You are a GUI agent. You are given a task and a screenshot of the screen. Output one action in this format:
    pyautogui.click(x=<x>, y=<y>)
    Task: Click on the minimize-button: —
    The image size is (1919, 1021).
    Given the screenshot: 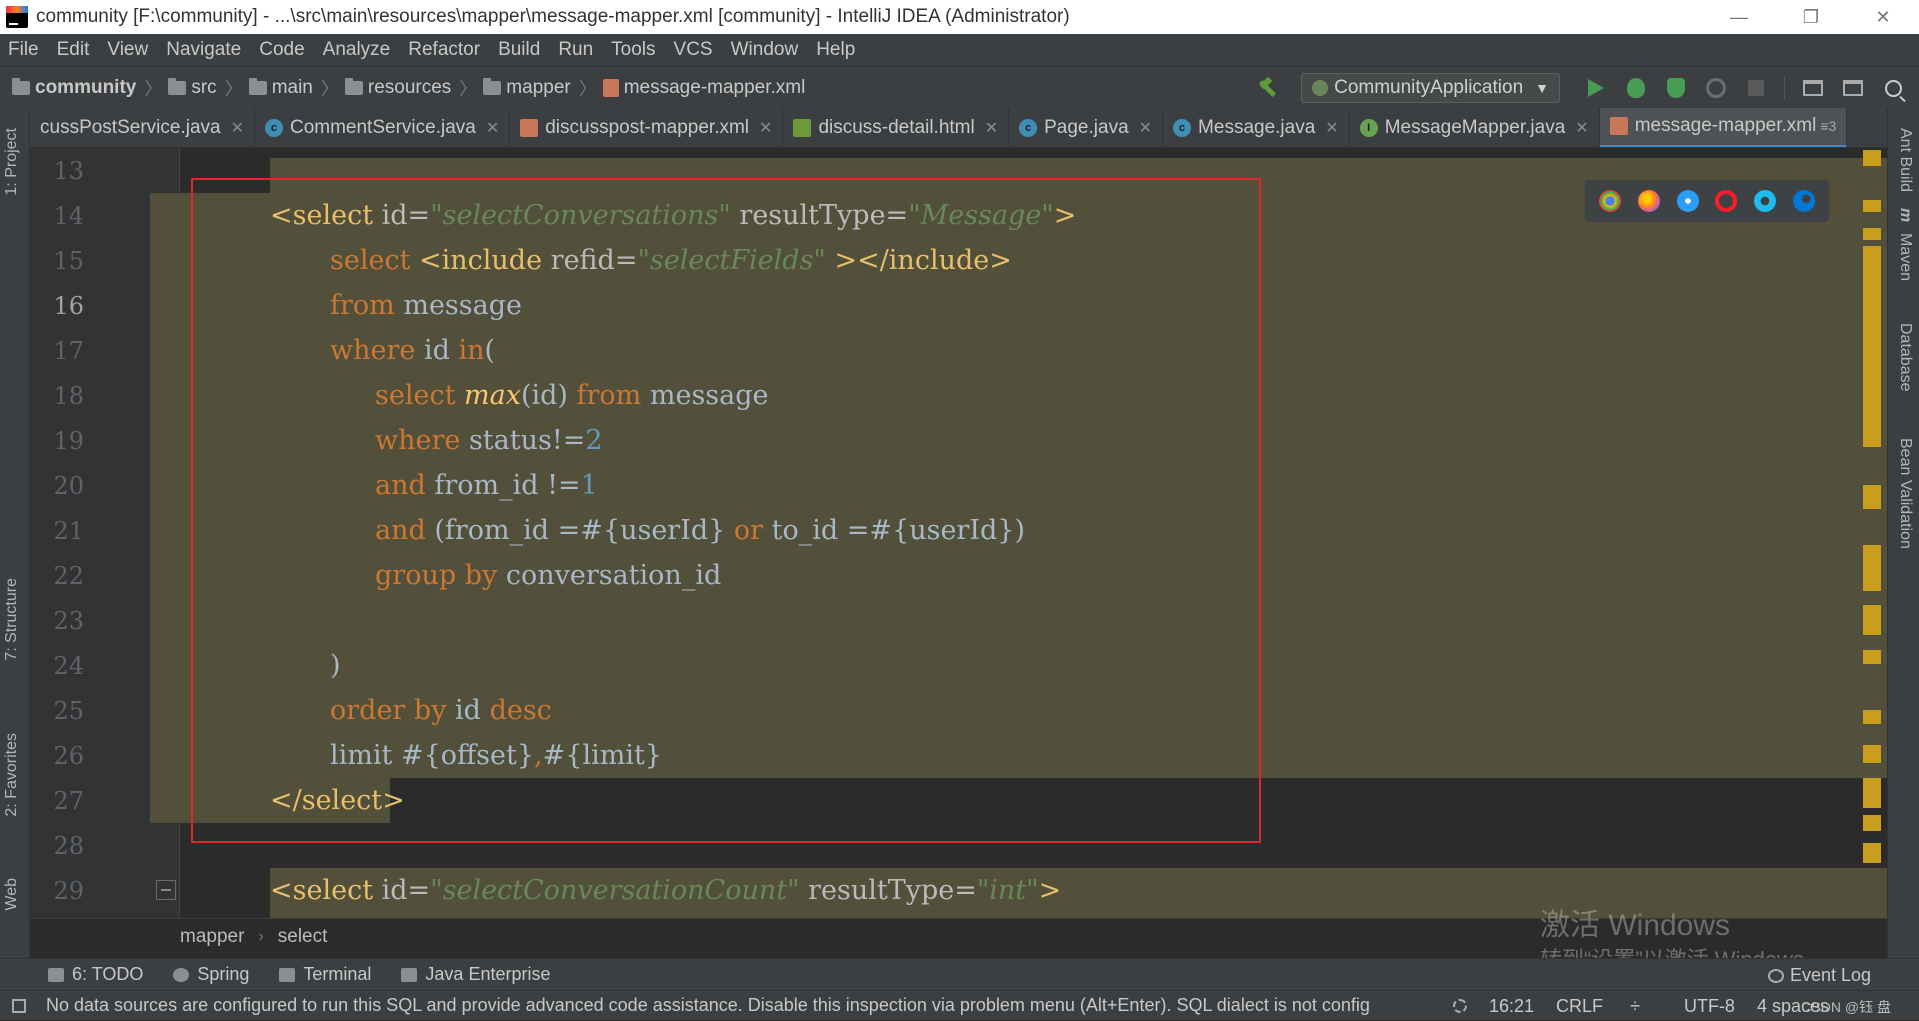 What is the action you would take?
    pyautogui.click(x=1739, y=17)
    